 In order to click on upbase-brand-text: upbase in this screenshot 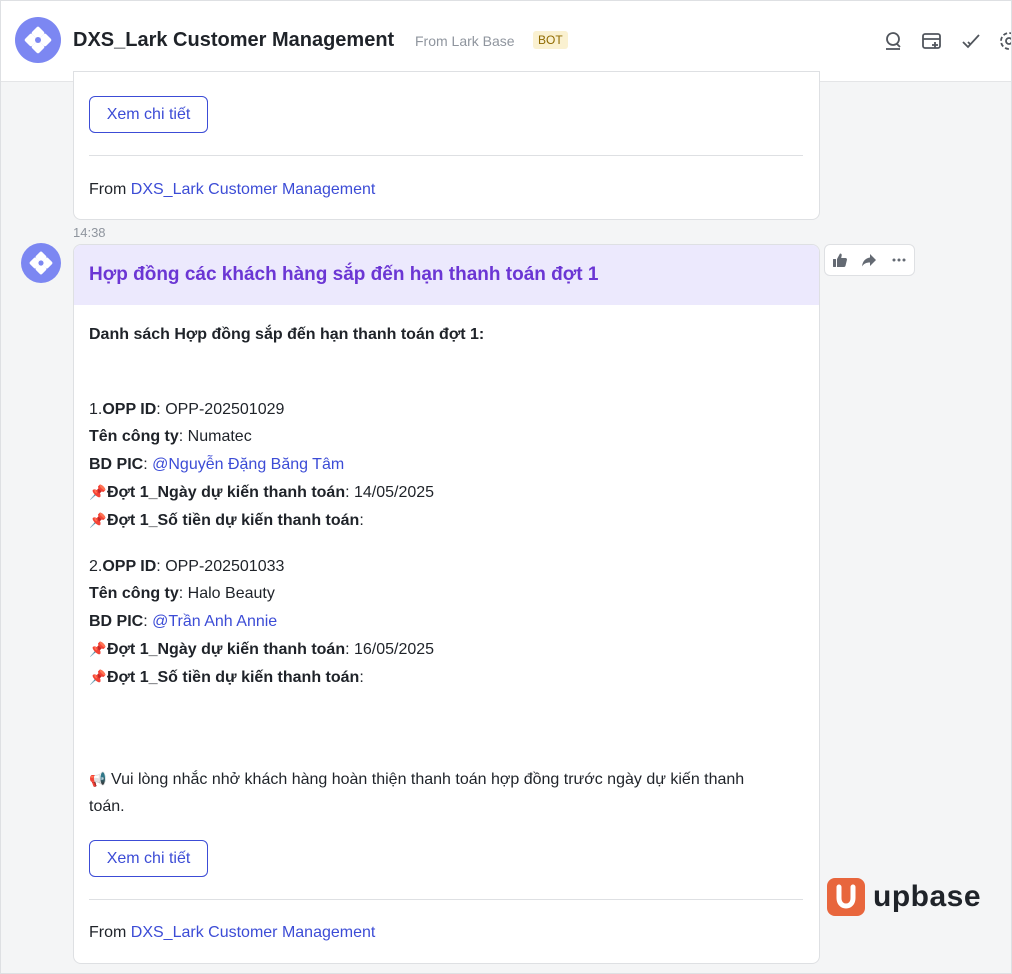, I will do `click(927, 896)`.